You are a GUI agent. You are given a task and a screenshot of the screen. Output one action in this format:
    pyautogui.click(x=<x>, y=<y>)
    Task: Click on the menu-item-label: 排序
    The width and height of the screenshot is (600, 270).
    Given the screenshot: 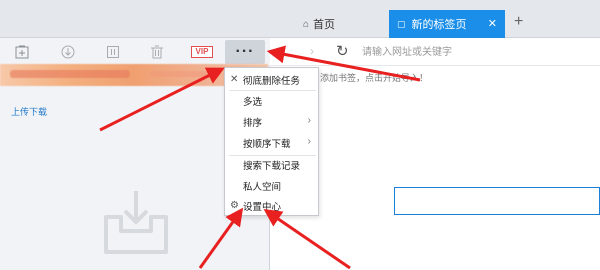 What is the action you would take?
    pyautogui.click(x=253, y=123)
    